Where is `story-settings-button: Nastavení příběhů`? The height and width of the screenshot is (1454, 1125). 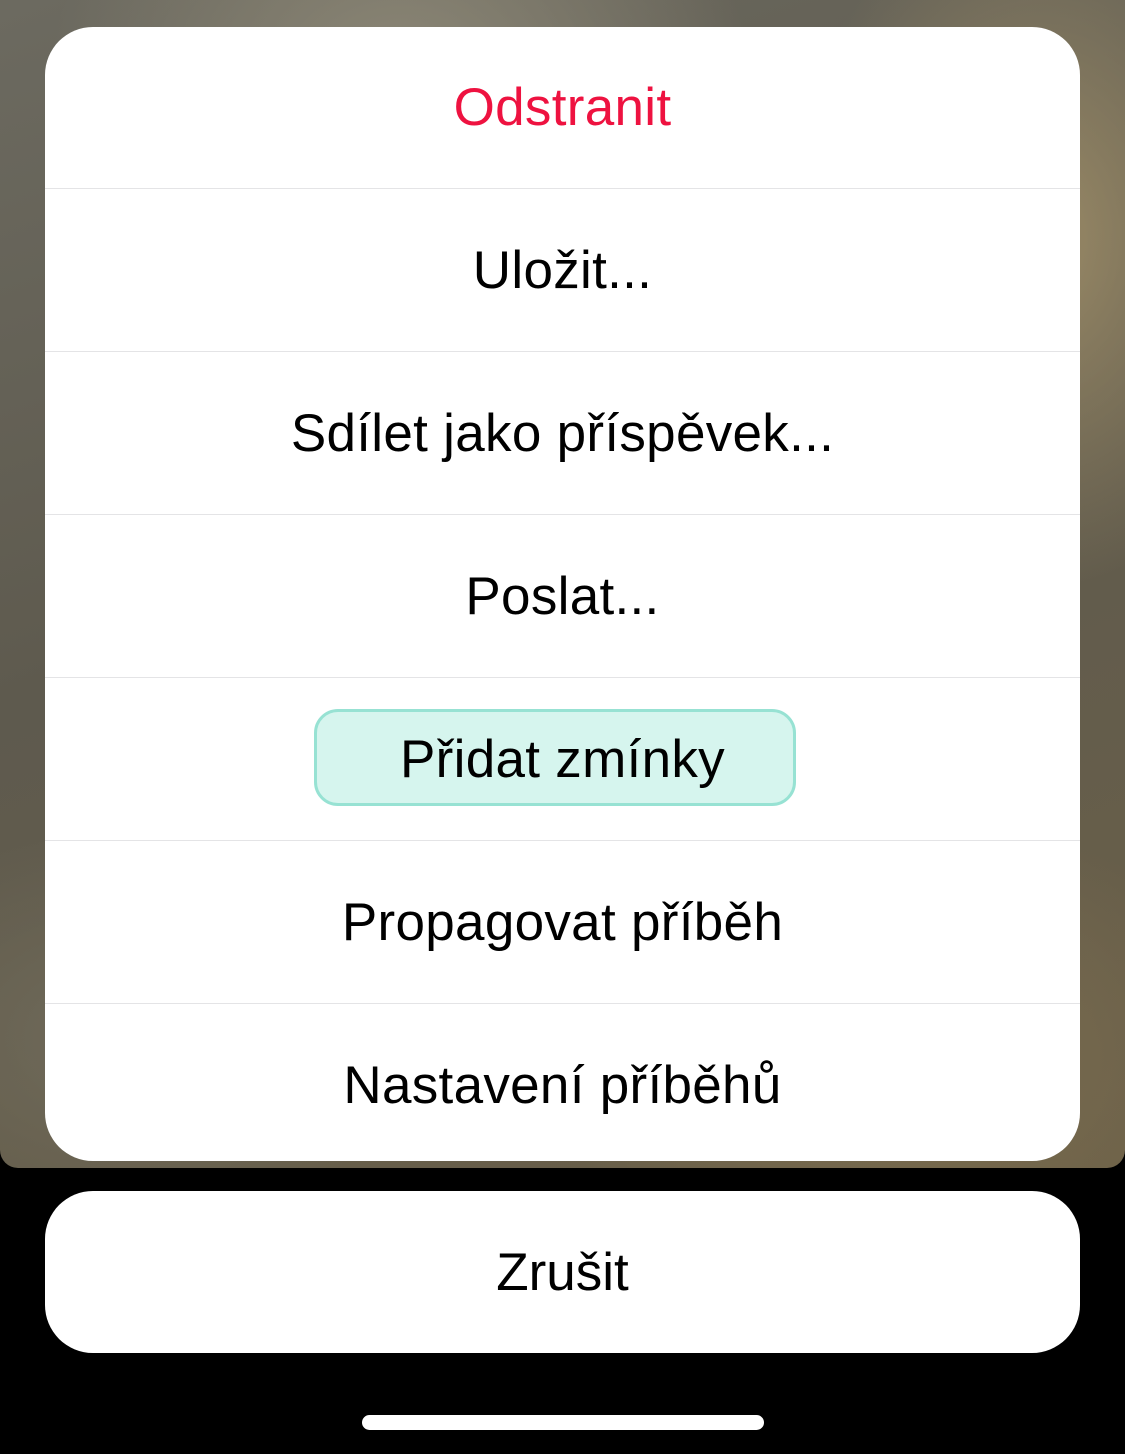 story-settings-button: Nastavení příběhů is located at coordinates (562, 1082).